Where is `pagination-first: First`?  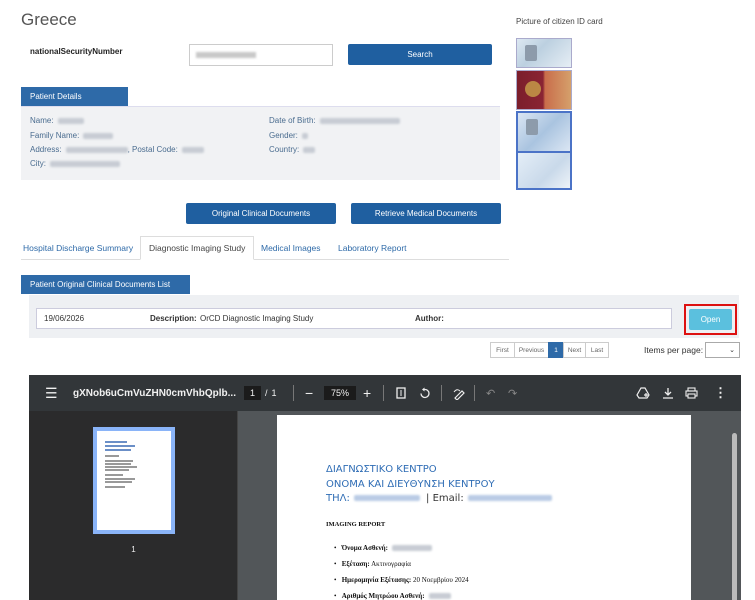
pagination-first: First is located at coordinates (502, 350).